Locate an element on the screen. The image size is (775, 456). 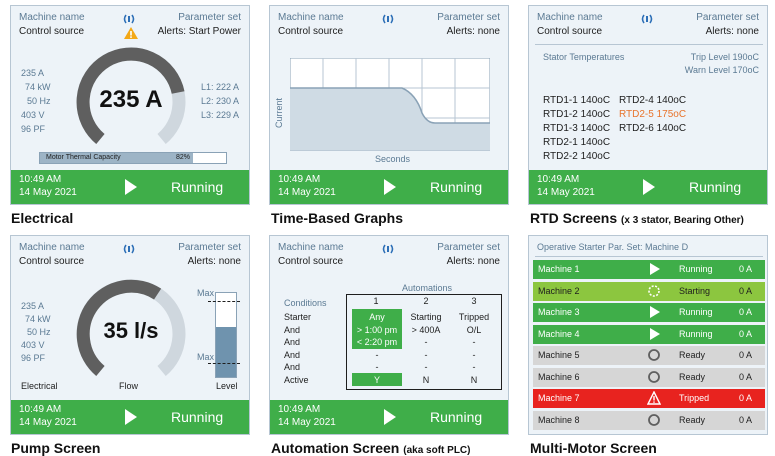
condition-starter: Starter is located at coordinates (298, 317).